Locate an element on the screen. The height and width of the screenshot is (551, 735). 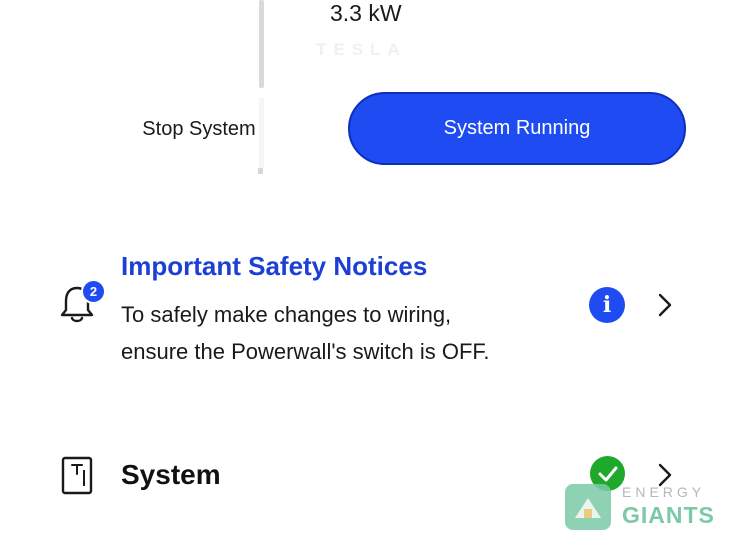
safety-notice-title: Important Safety Notices is located at coordinates (274, 266).